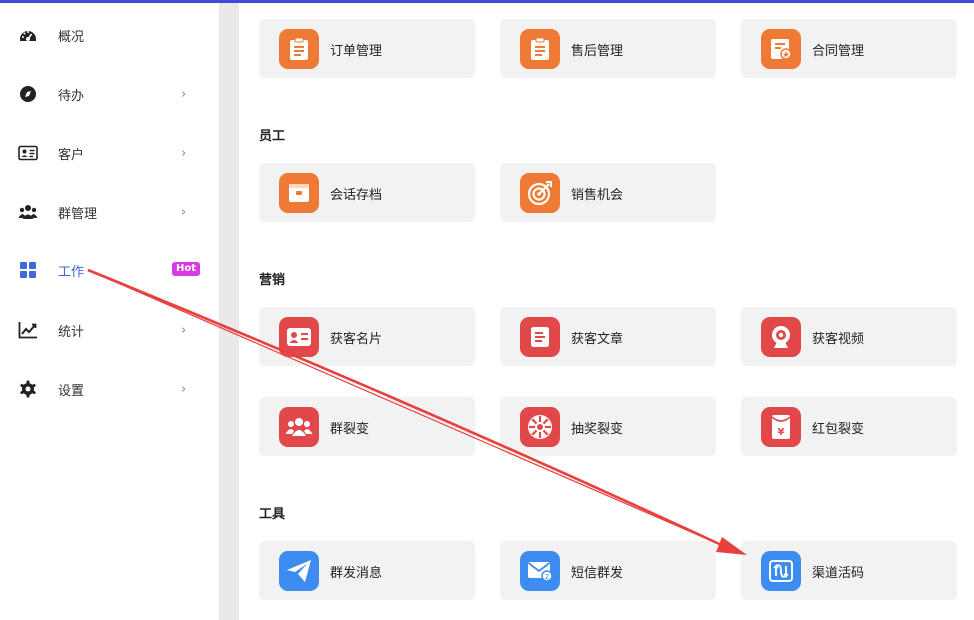  I want to click on sidebar-item-work: 工作 Hot, so click(109, 270).